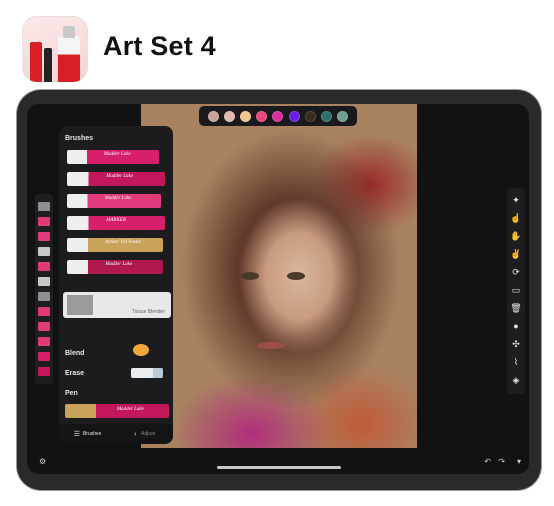 The width and height of the screenshot is (554, 506). Describe the element at coordinates (80, 305) in the screenshot. I see `tissue-swatch` at that location.